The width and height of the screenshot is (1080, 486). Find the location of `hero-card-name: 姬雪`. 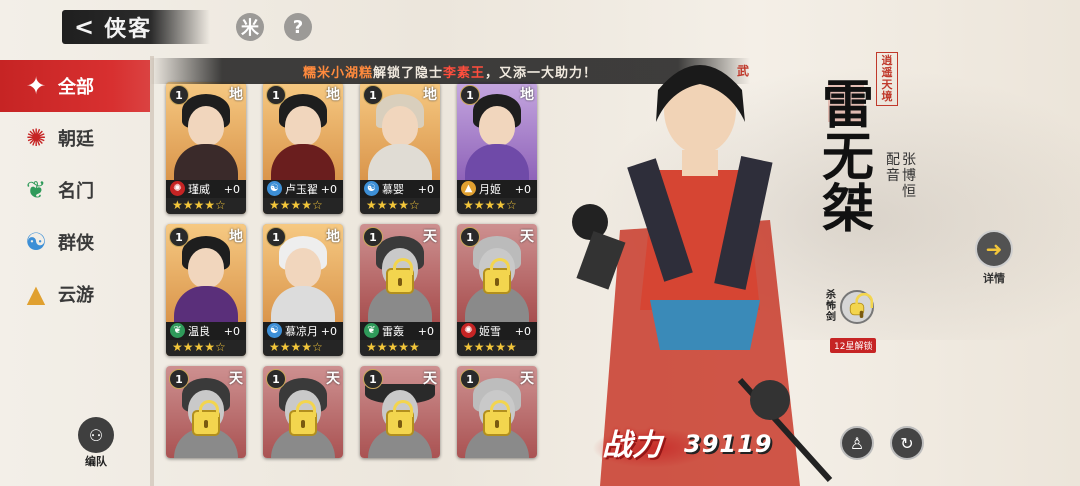

hero-card-name: 姬雪 is located at coordinates (490, 331).